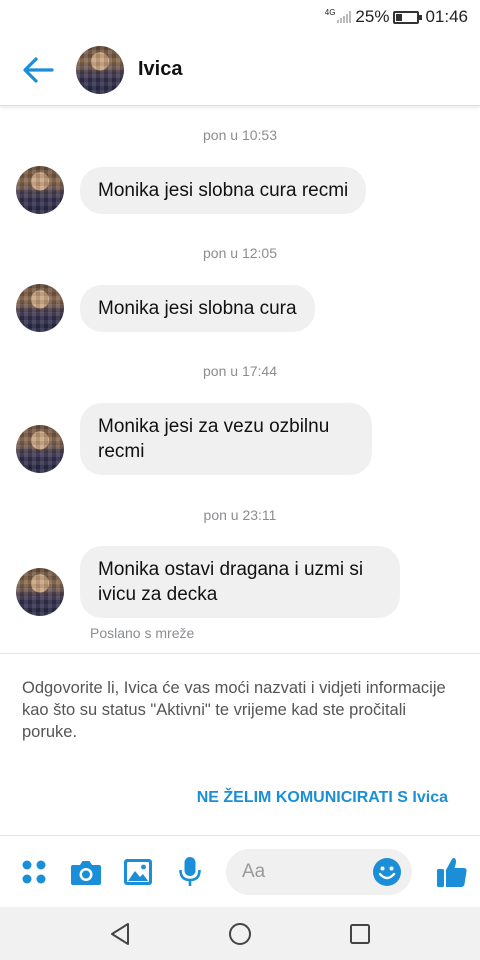 This screenshot has width=480, height=960. Describe the element at coordinates (197, 308) in the screenshot. I see `message-bubble: Monika jesi slobna cura` at that location.